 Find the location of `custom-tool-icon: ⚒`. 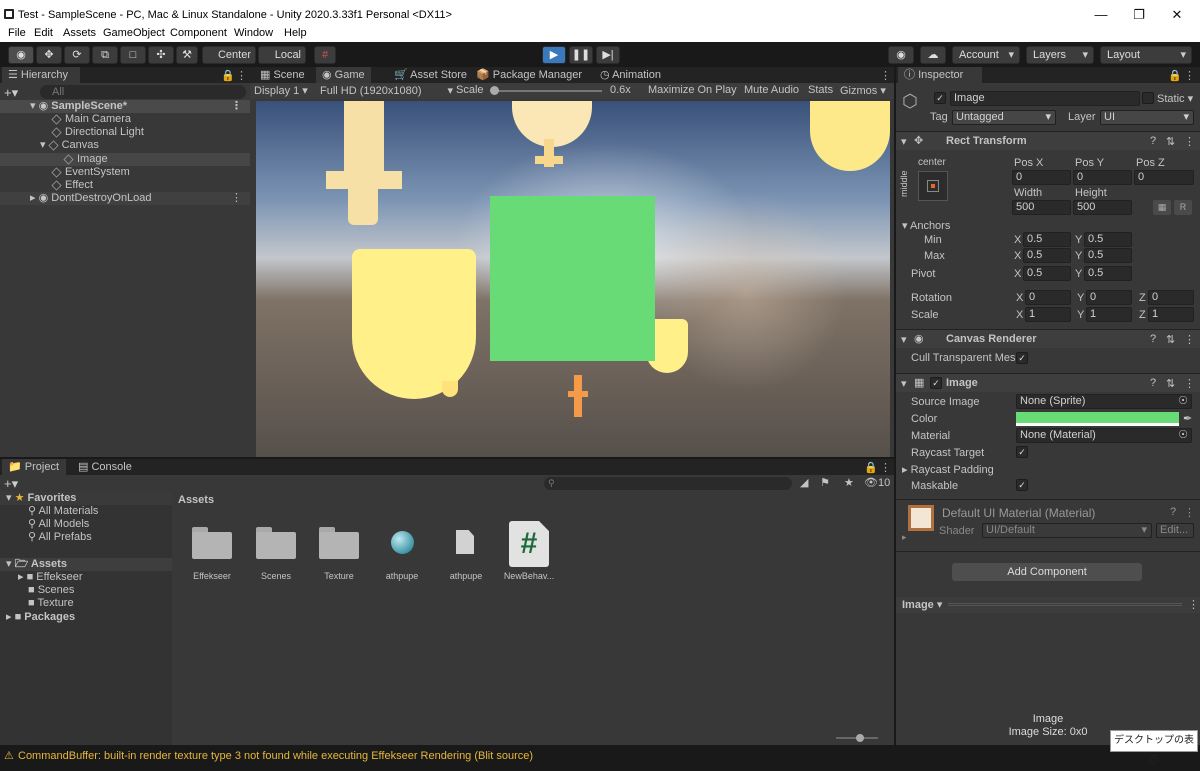

custom-tool-icon: ⚒ is located at coordinates (187, 55).